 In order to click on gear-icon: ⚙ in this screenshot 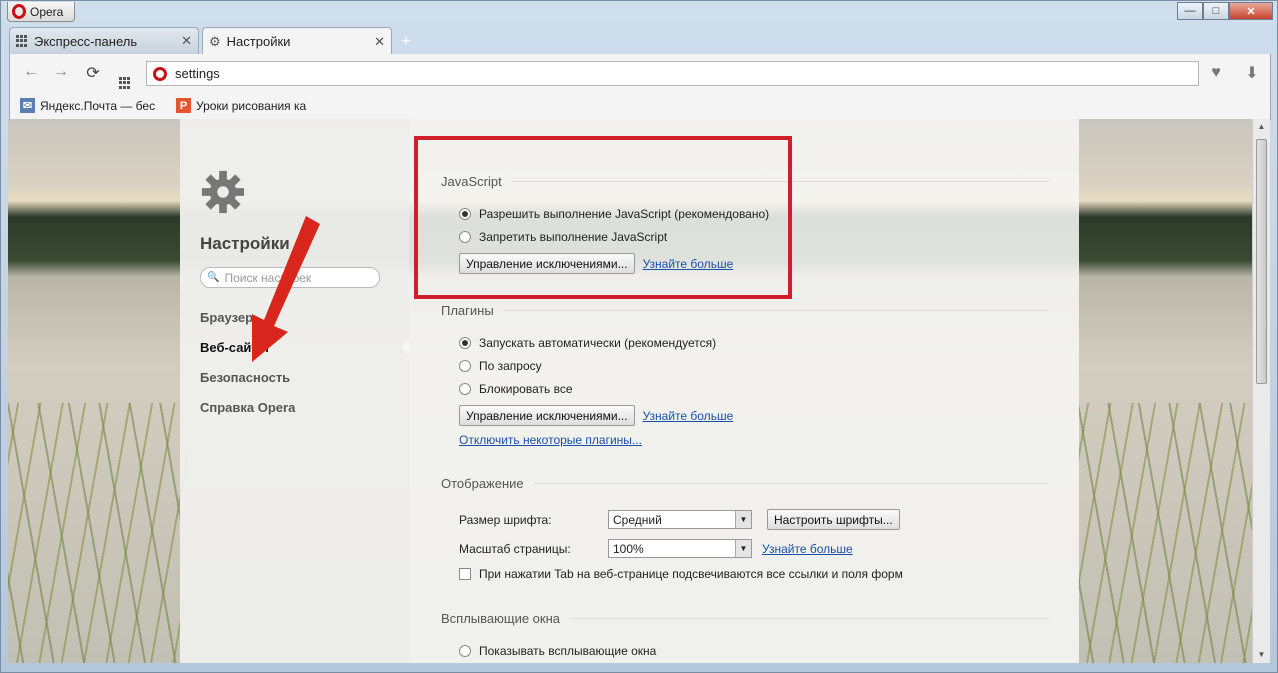, I will do `click(215, 41)`.